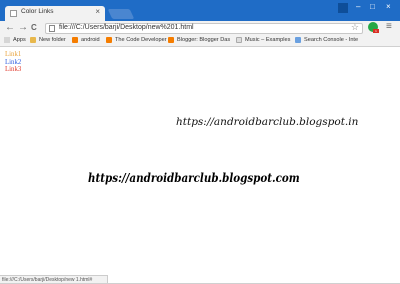 This screenshot has width=400, height=284. Describe the element at coordinates (358, 6) in the screenshot. I see `minimize-button: –` at that location.